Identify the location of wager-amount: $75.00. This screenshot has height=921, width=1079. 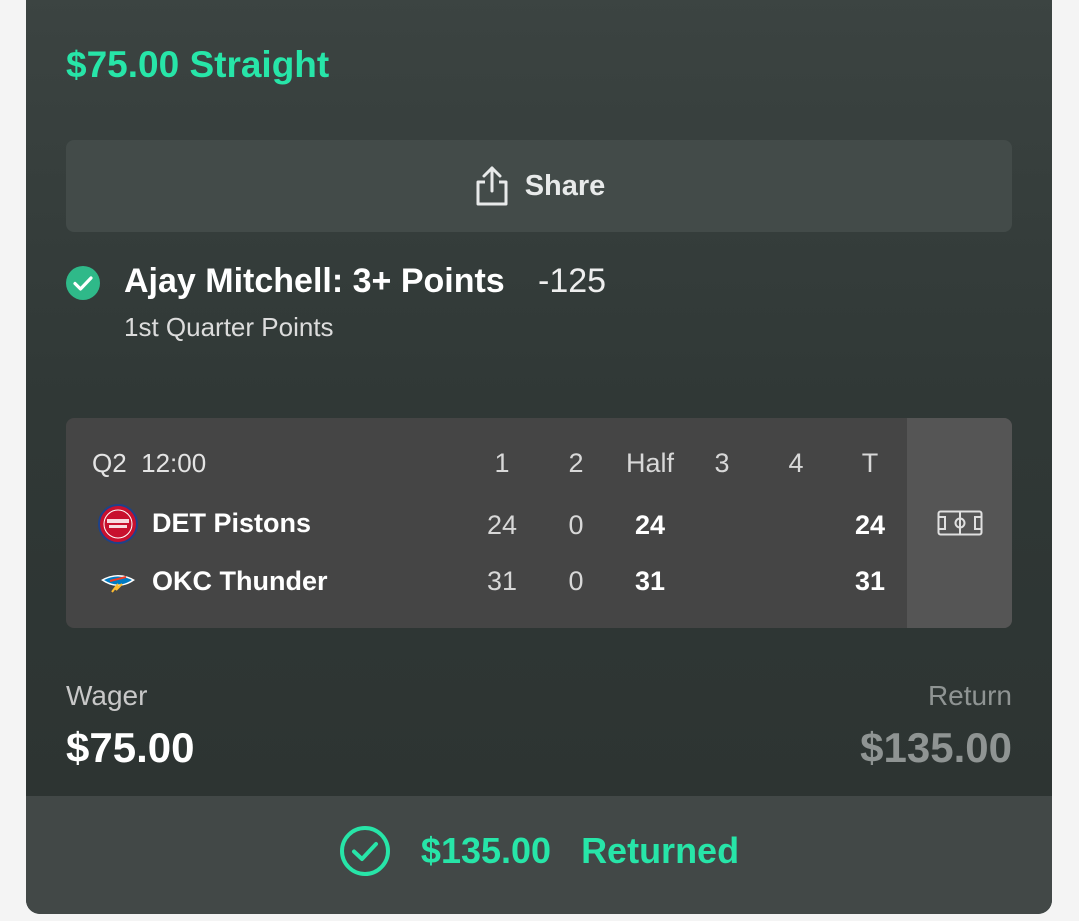
(130, 747).